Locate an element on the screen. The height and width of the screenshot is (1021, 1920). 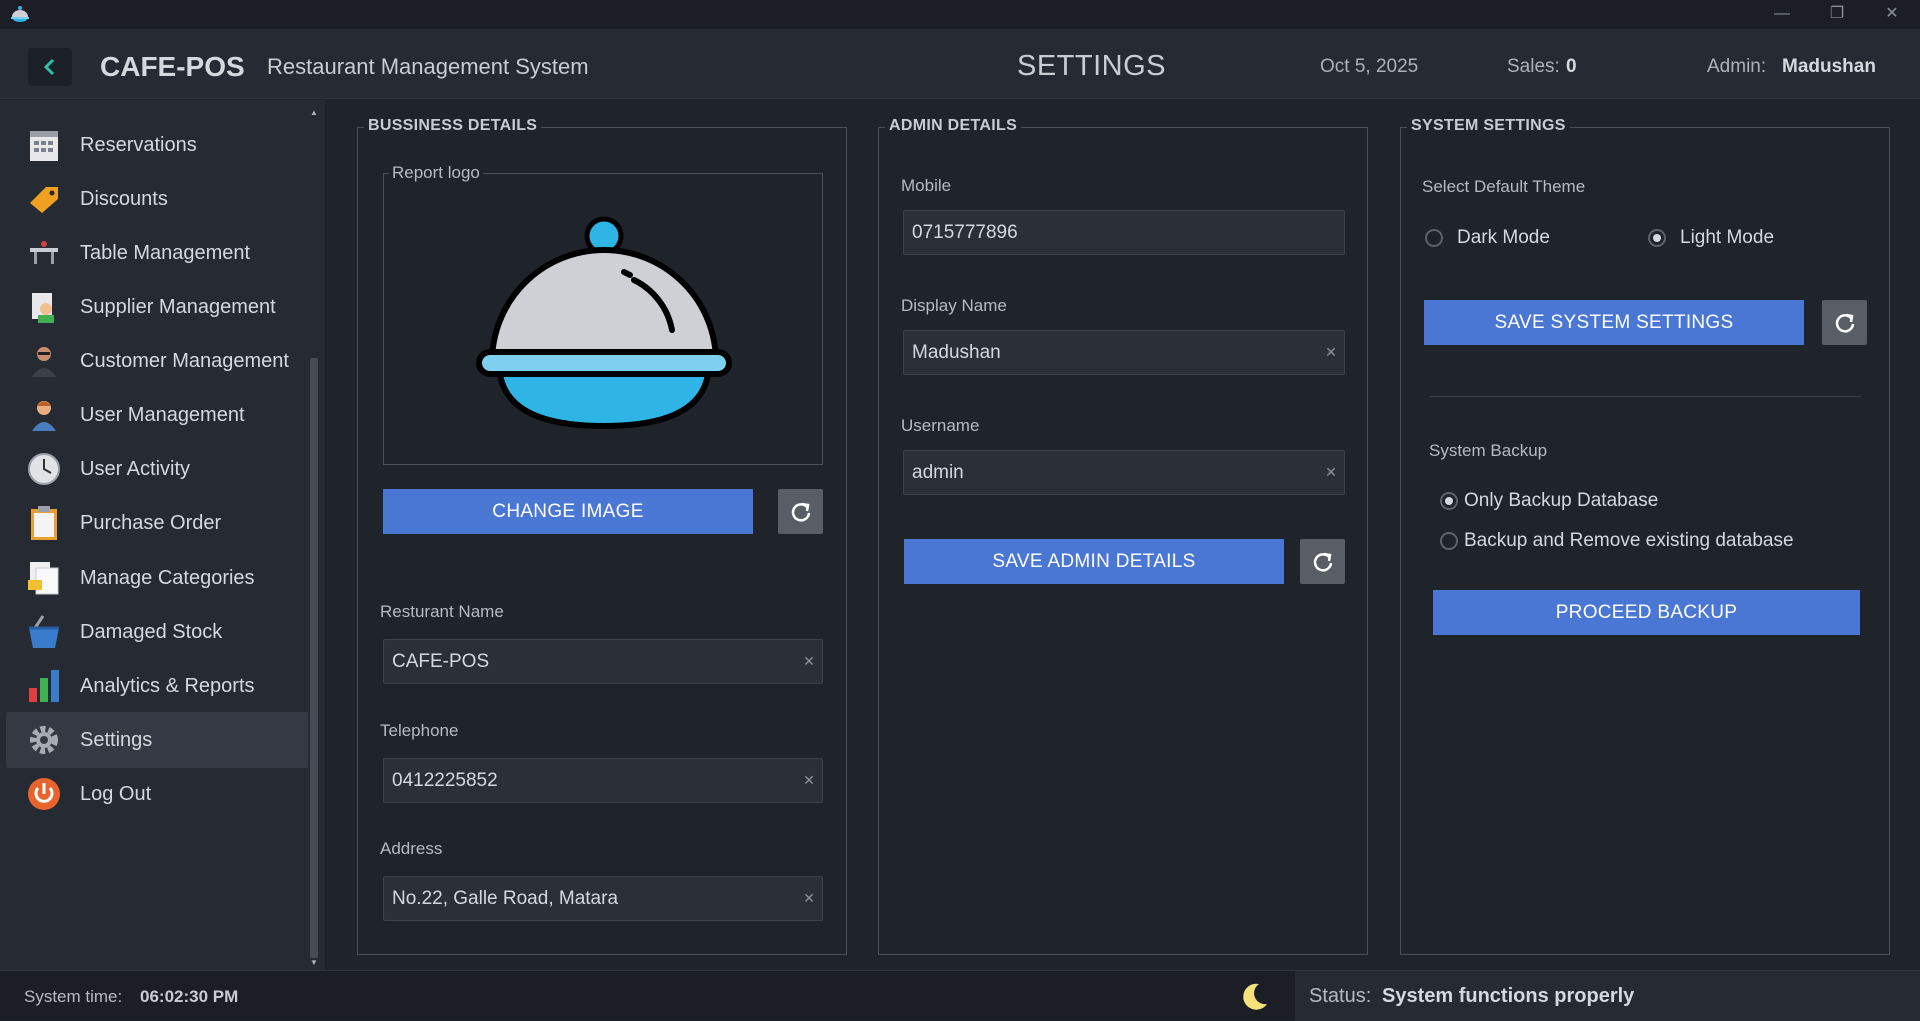
telephone-field: ✕ is located at coordinates (603, 780).